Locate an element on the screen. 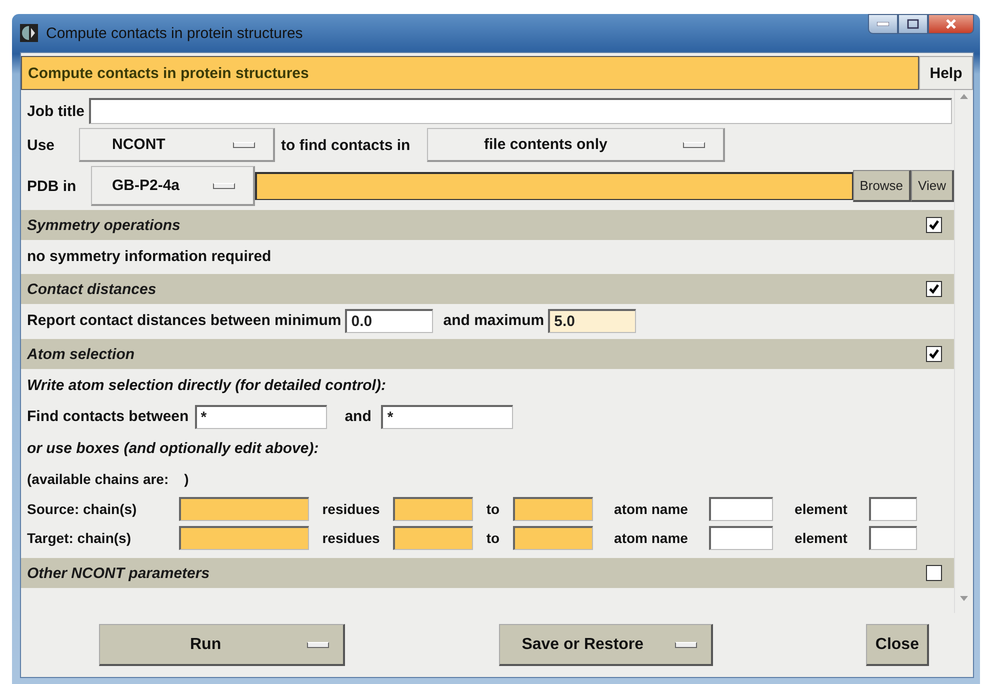 Image resolution: width=992 pixels, height=684 pixels. task-title: Compute contacts in protein structures is located at coordinates (470, 73).